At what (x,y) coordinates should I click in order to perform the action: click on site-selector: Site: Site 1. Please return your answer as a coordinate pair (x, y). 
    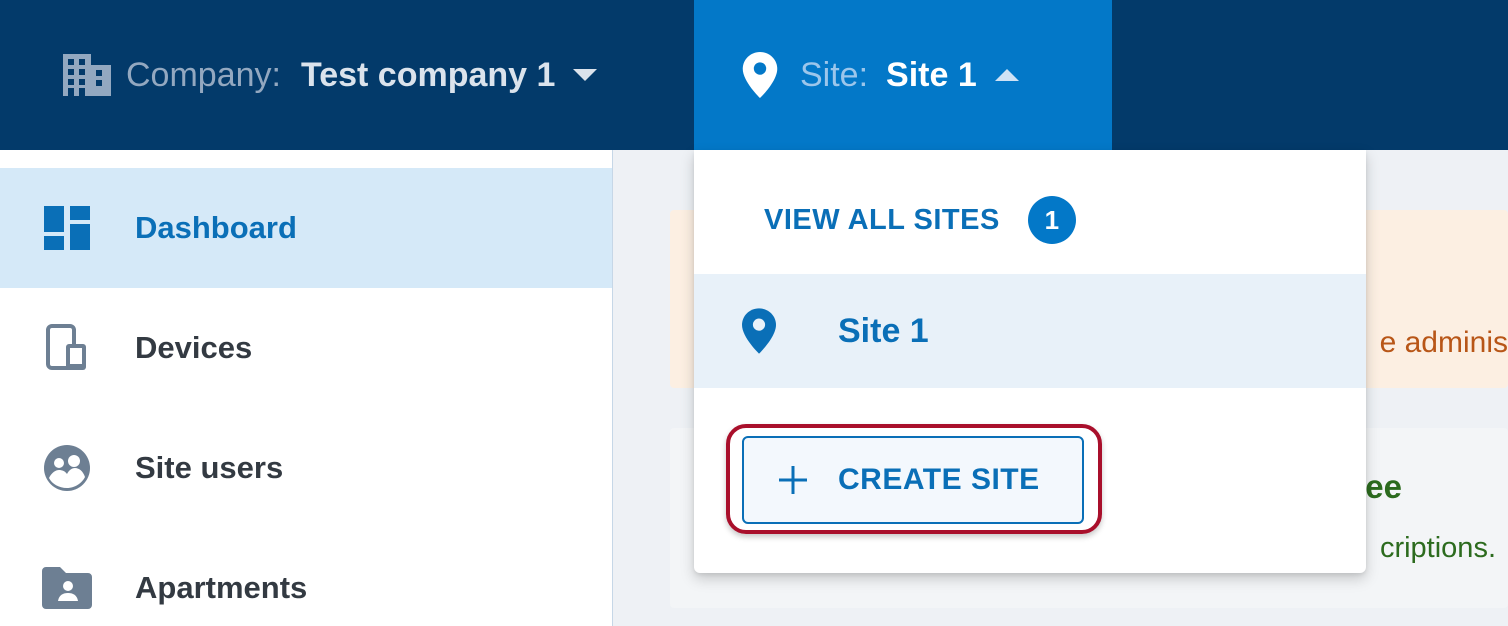
    Looking at the image, I should click on (903, 75).